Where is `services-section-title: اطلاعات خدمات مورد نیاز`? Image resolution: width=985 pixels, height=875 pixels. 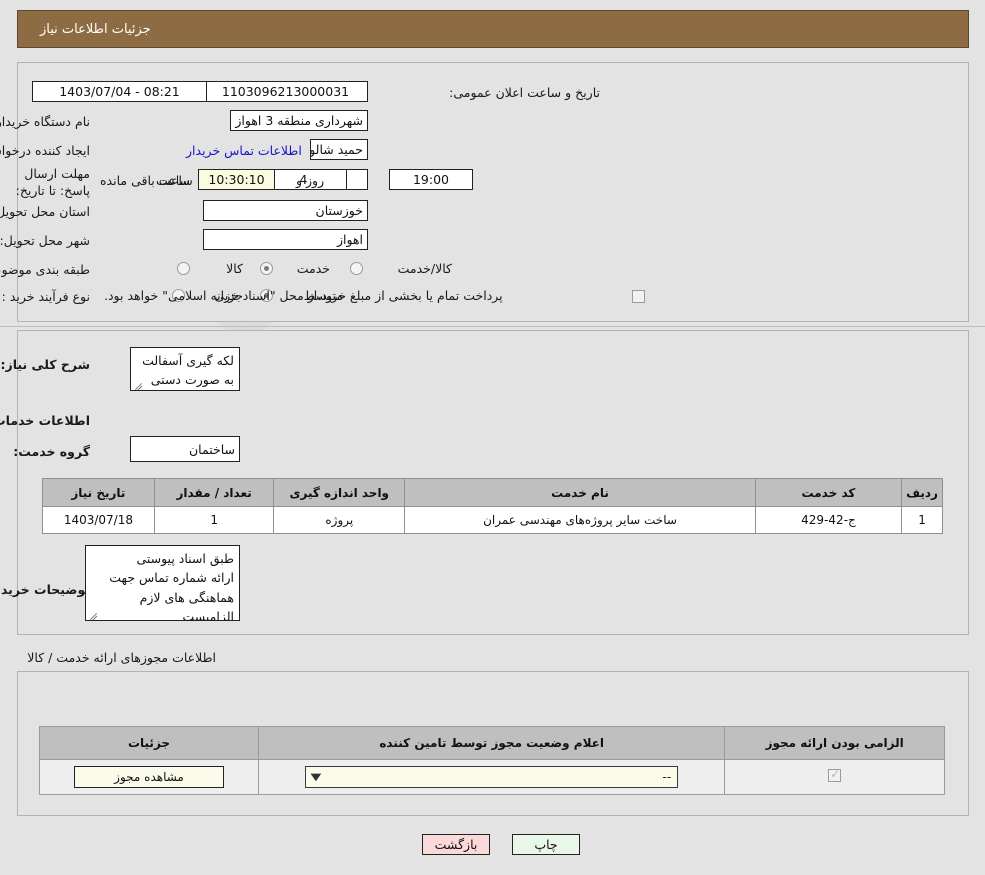 services-section-title: اطلاعات خدمات مورد نیاز is located at coordinates (45, 420).